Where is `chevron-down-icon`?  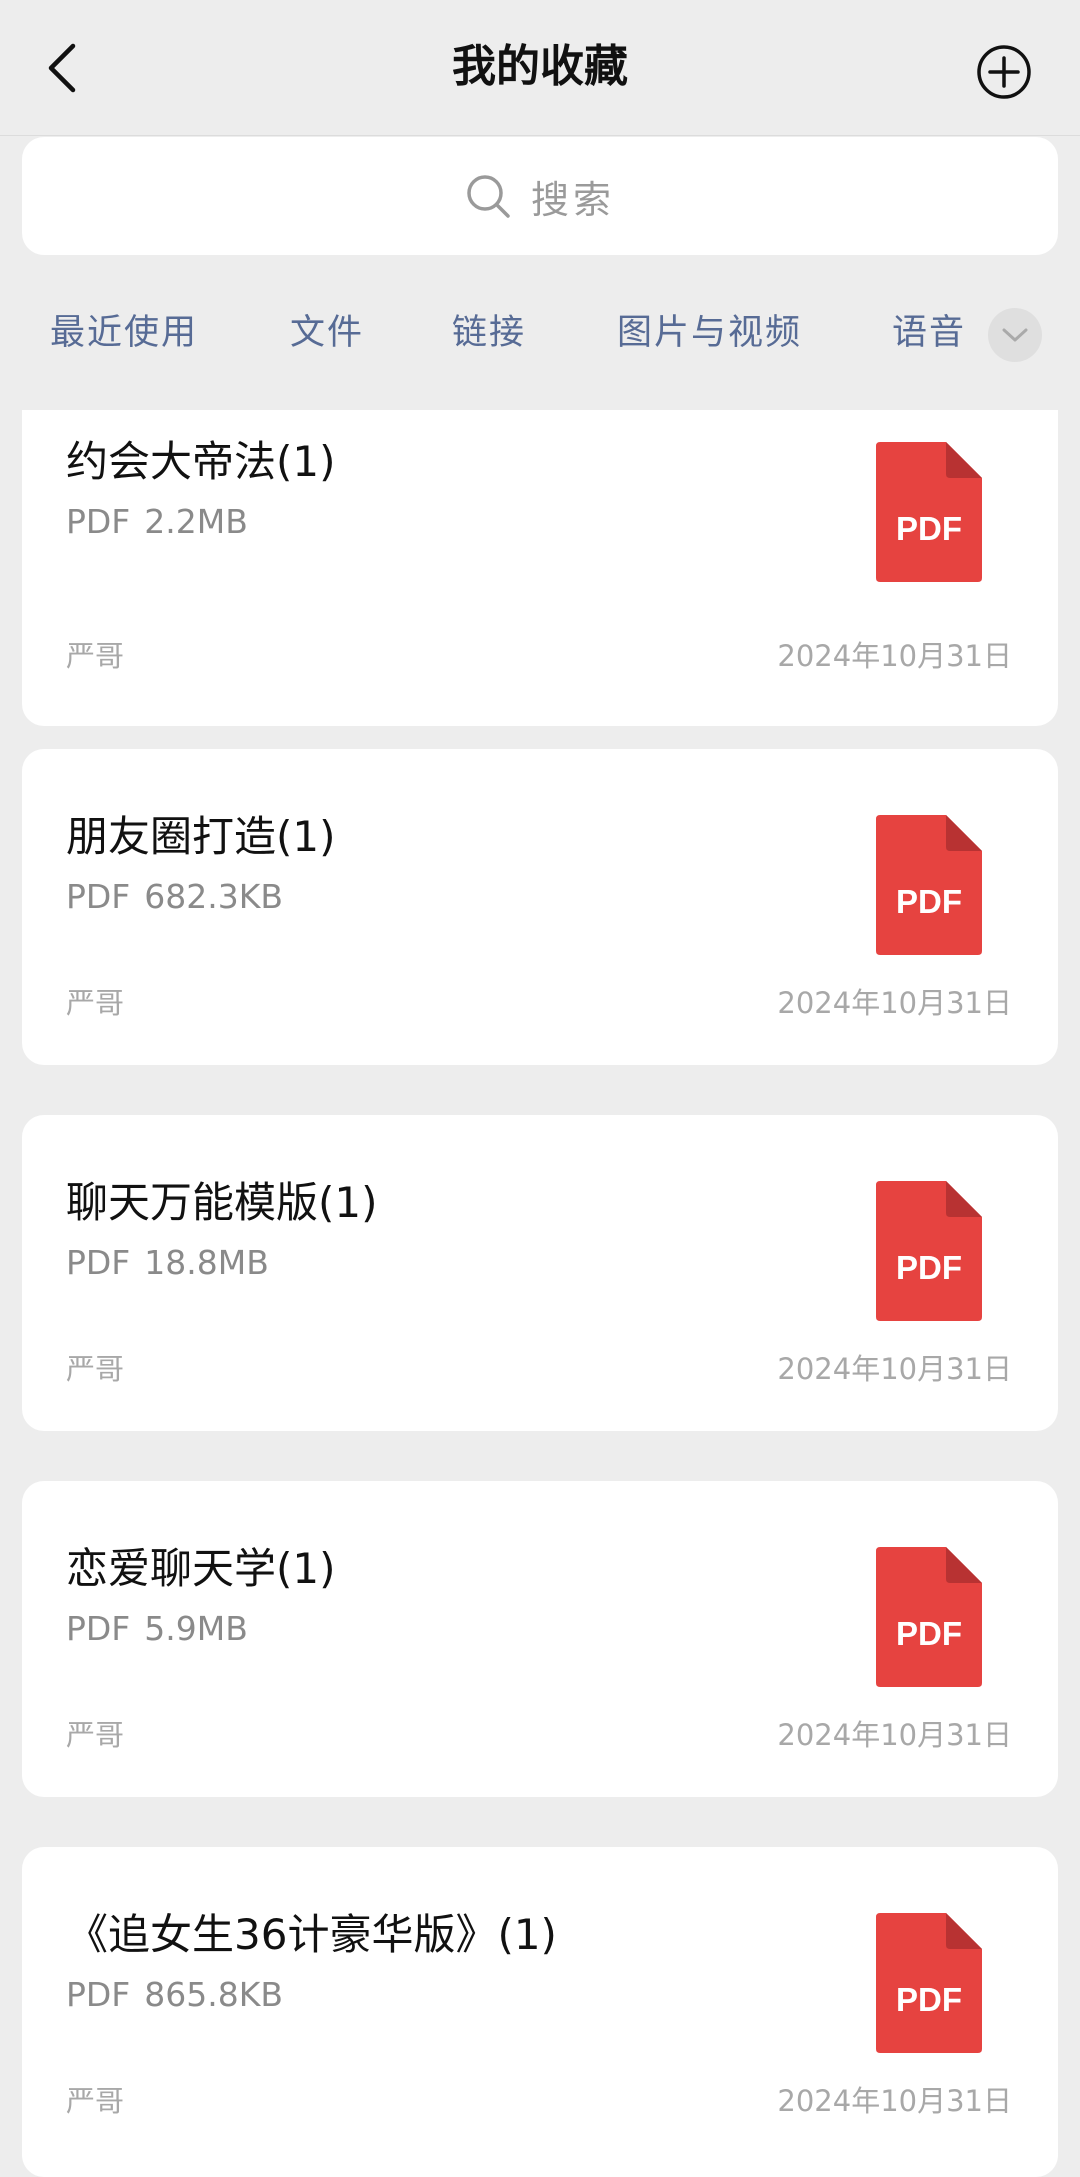 chevron-down-icon is located at coordinates (1015, 335).